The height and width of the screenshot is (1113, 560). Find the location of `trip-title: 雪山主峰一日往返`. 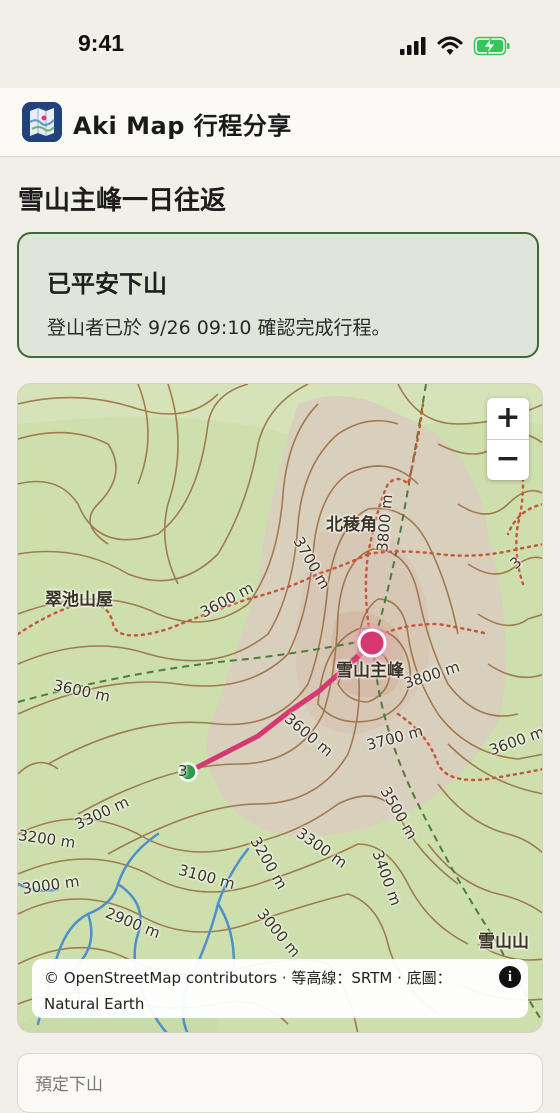

trip-title: 雪山主峰一日往返 is located at coordinates (122, 201).